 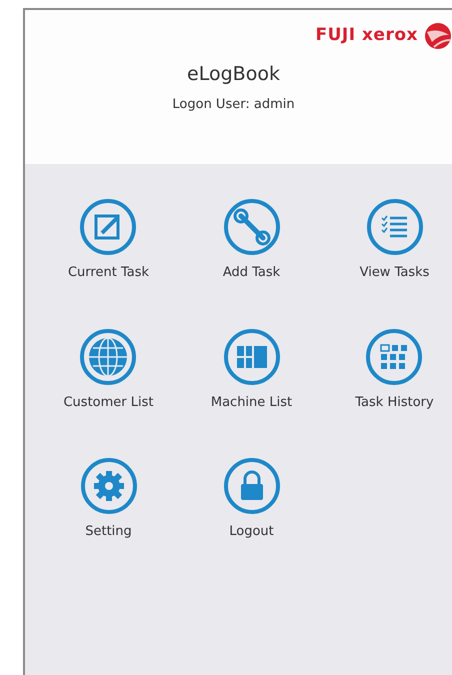 I want to click on menu-tile: Current Task, so click(x=108, y=240).